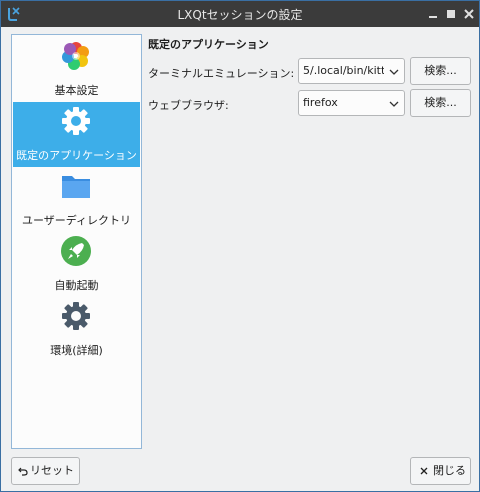 The image size is (480, 492). Describe the element at coordinates (188, 105) in the screenshot. I see `web-browser-label: ウェブブラウザ:` at that location.